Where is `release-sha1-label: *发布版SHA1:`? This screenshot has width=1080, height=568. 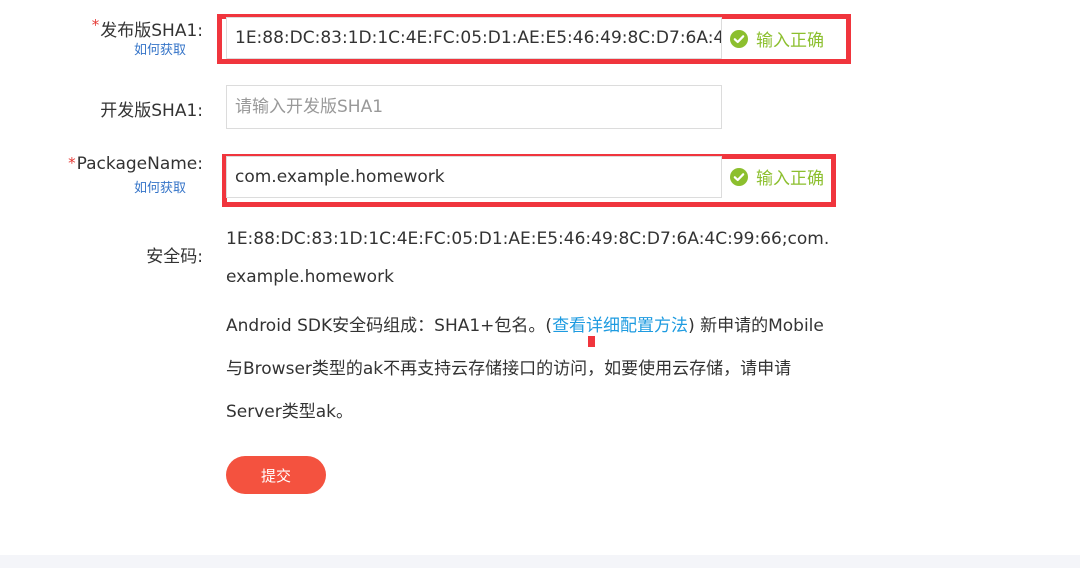 release-sha1-label: *发布版SHA1: is located at coordinates (147, 28).